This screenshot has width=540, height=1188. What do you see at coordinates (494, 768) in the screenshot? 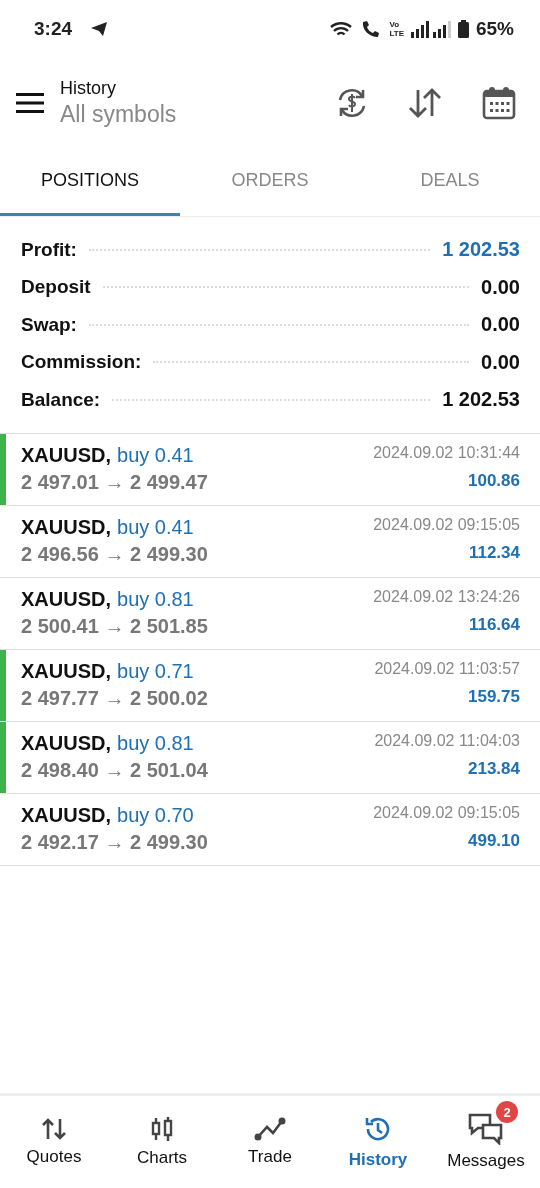
I see `profit-value: 213.84` at bounding box center [494, 768].